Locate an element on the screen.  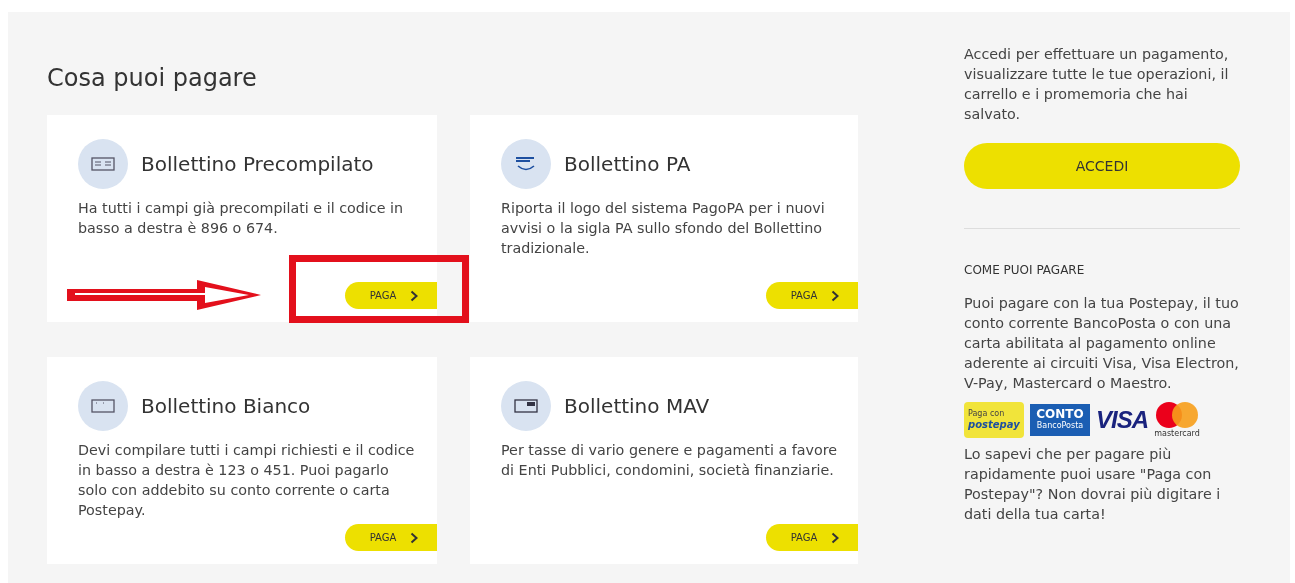
login-text: Accedi per effettuare un pagamento, visualizzare tutte le tue operazioni, il carrello e i promemoria che hai salvato. is located at coordinates (1097, 84).